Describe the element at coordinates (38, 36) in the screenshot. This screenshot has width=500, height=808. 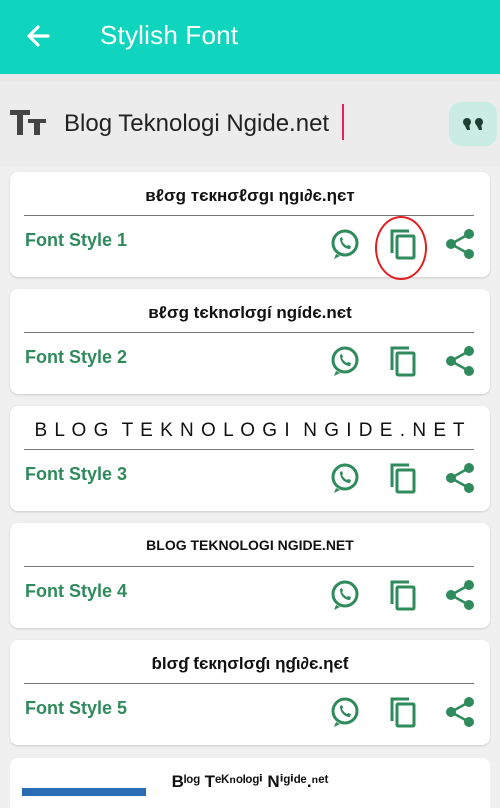
I see `back-arrow-icon` at that location.